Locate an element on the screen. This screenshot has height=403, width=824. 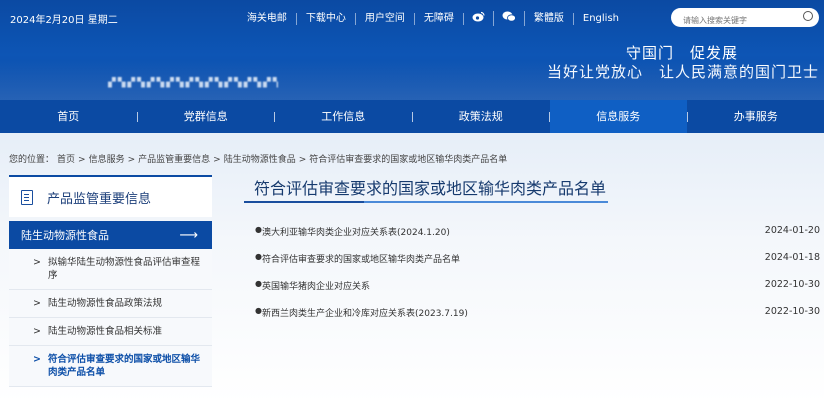
breadcrumb-current: 符合评估审查要求的国家或地区输华肉类产品名单 is located at coordinates (408, 160).